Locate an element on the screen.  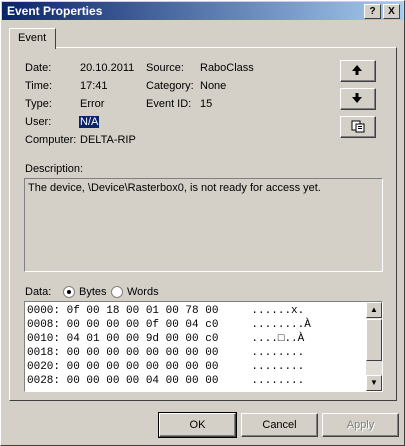
tab-event: Event is located at coordinates (32, 38).